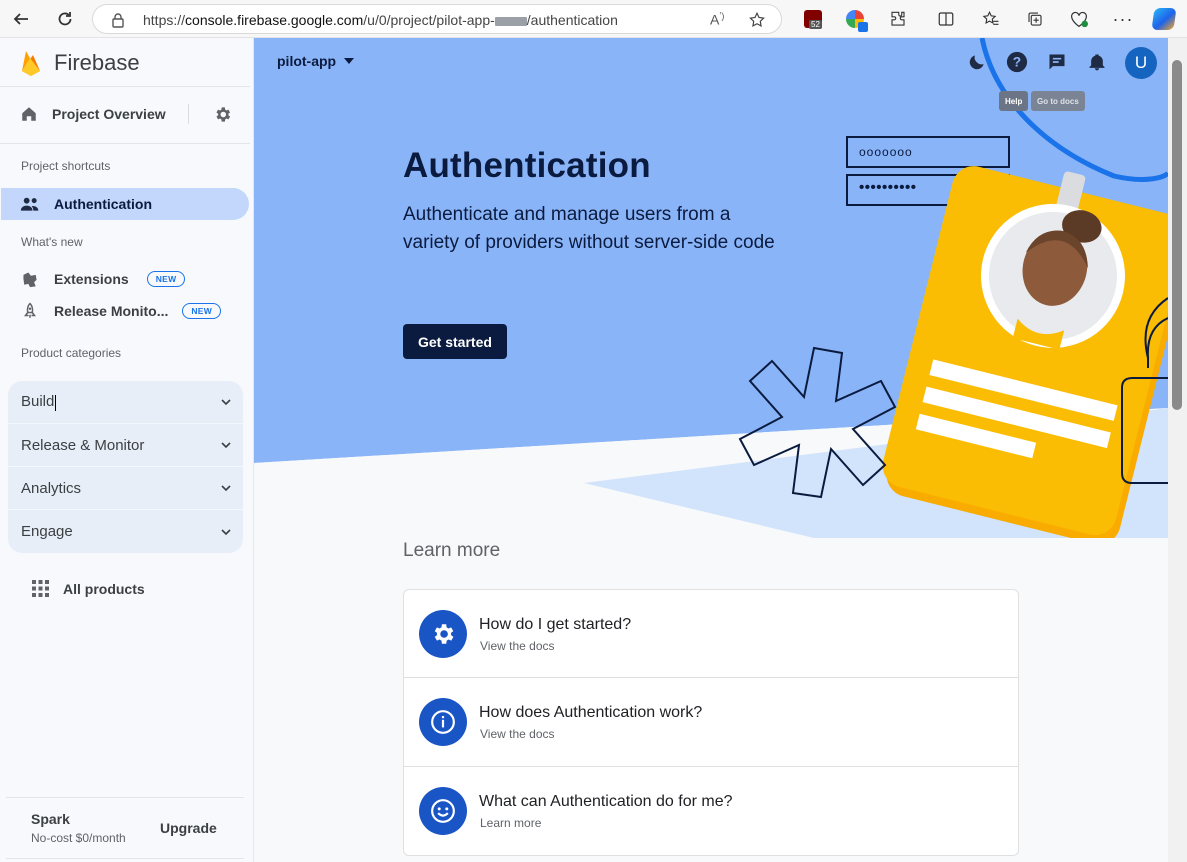  Describe the element at coordinates (555, 624) in the screenshot. I see `card-title: How do I get started?` at that location.